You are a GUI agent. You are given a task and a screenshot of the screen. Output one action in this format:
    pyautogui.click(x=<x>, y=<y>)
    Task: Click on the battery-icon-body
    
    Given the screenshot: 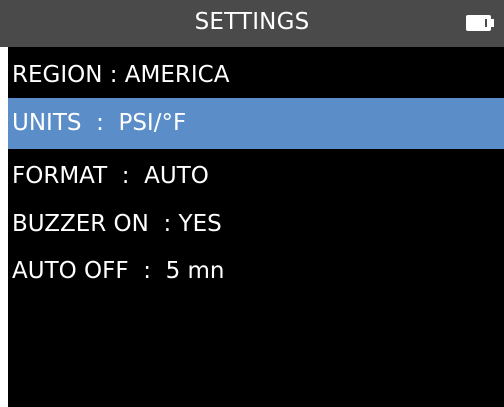 What is the action you would take?
    pyautogui.click(x=478, y=23)
    